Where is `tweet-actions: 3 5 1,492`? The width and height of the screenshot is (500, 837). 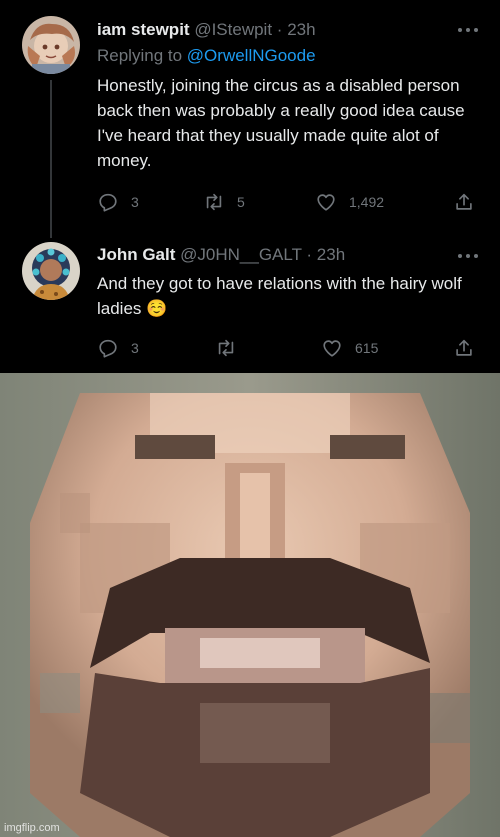 tweet-actions: 3 5 1,492 is located at coordinates (287, 203).